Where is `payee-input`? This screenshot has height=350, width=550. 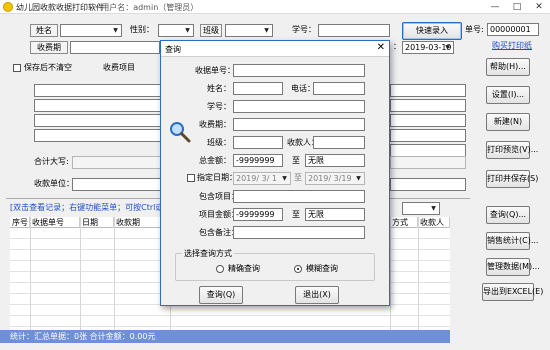 payee-input is located at coordinates (339, 142).